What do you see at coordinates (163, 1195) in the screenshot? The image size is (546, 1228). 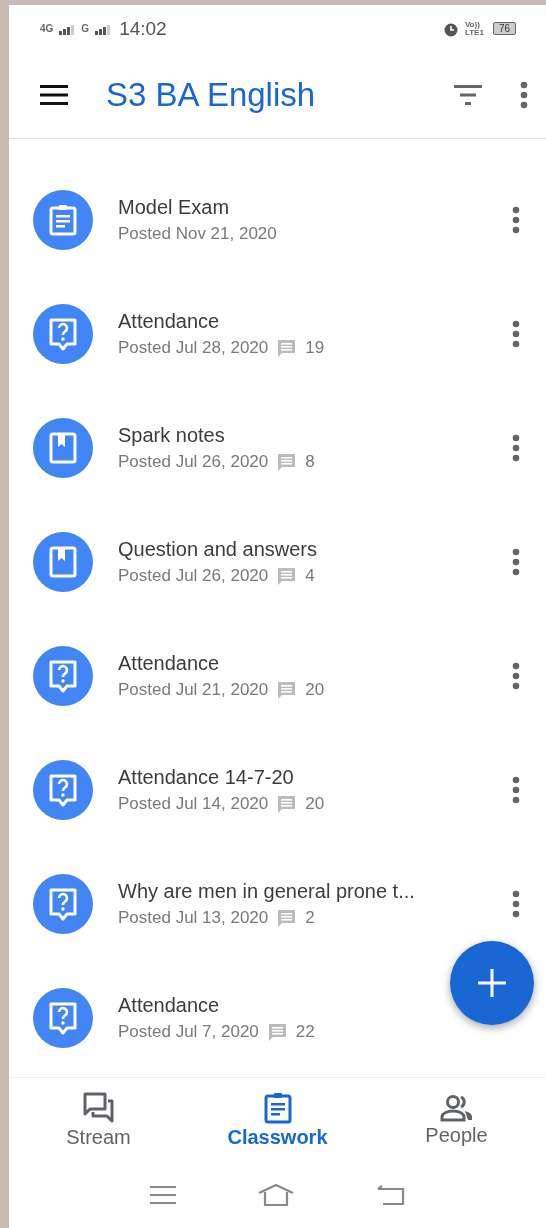 I see `menu-icon` at bounding box center [163, 1195].